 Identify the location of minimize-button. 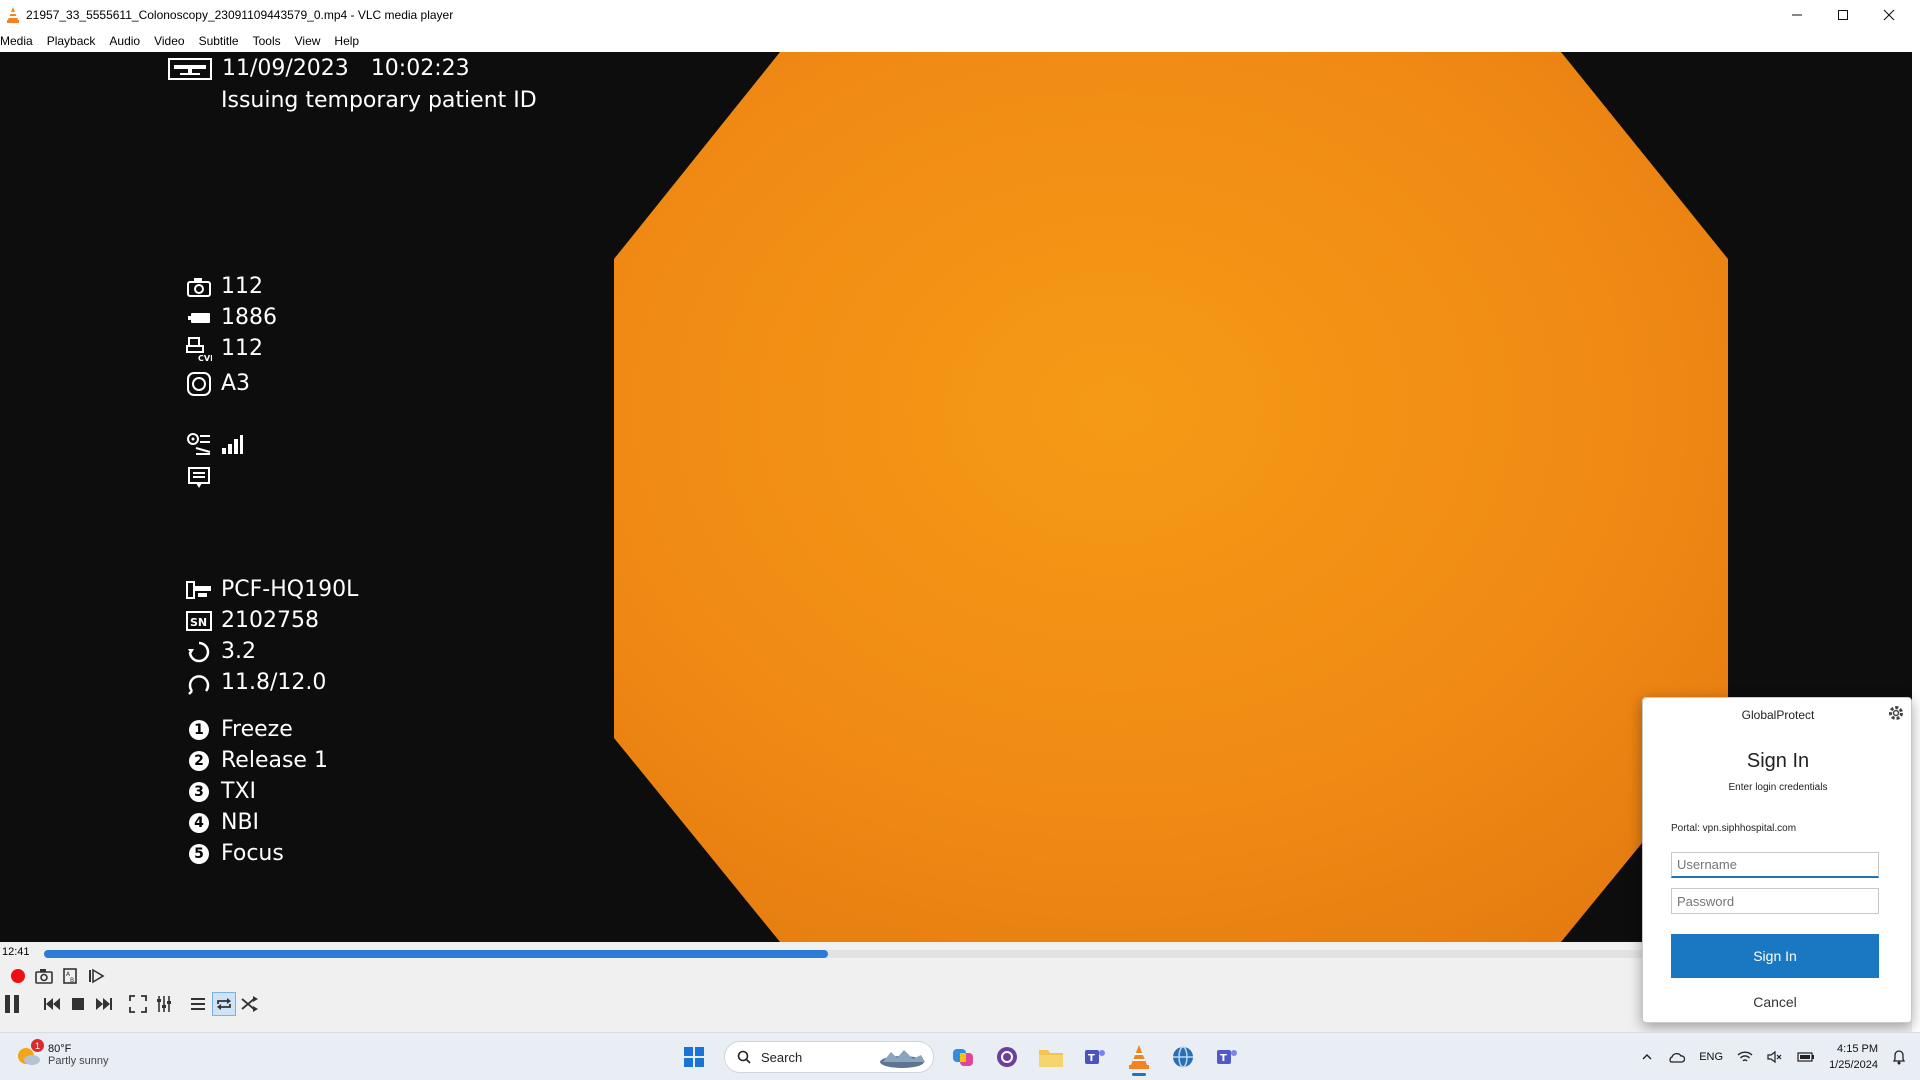
(1797, 15).